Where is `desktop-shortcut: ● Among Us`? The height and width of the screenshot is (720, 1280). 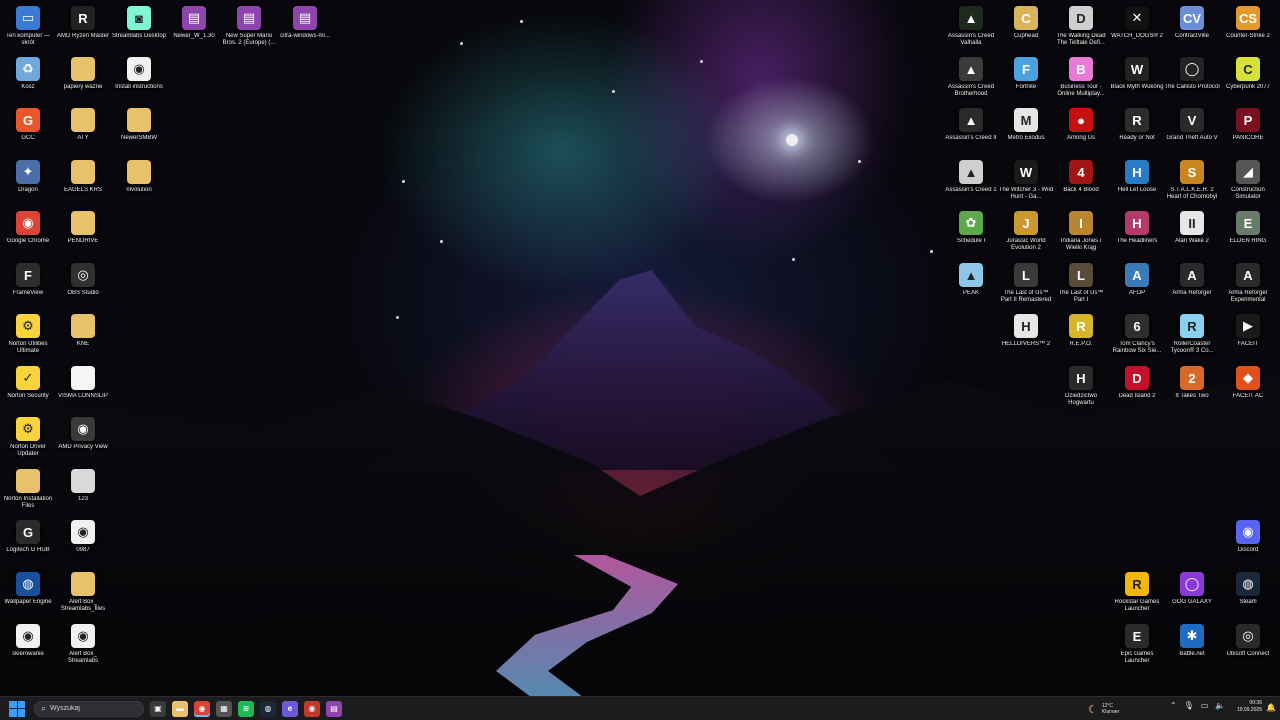 desktop-shortcut: ● Among Us is located at coordinates (1081, 131).